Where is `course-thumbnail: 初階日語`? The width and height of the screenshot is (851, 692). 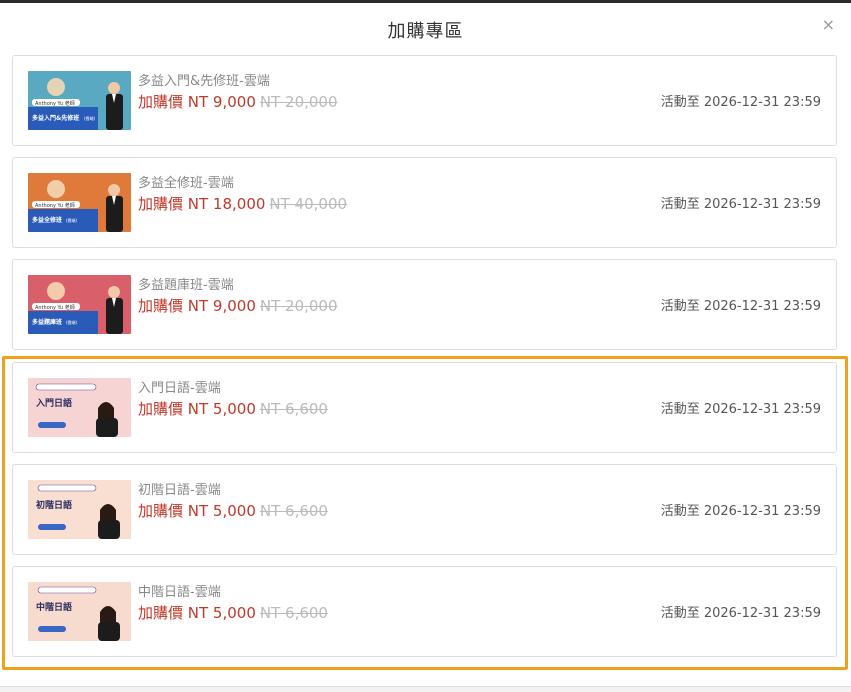
course-thumbnail: 初階日語 is located at coordinates (79, 509).